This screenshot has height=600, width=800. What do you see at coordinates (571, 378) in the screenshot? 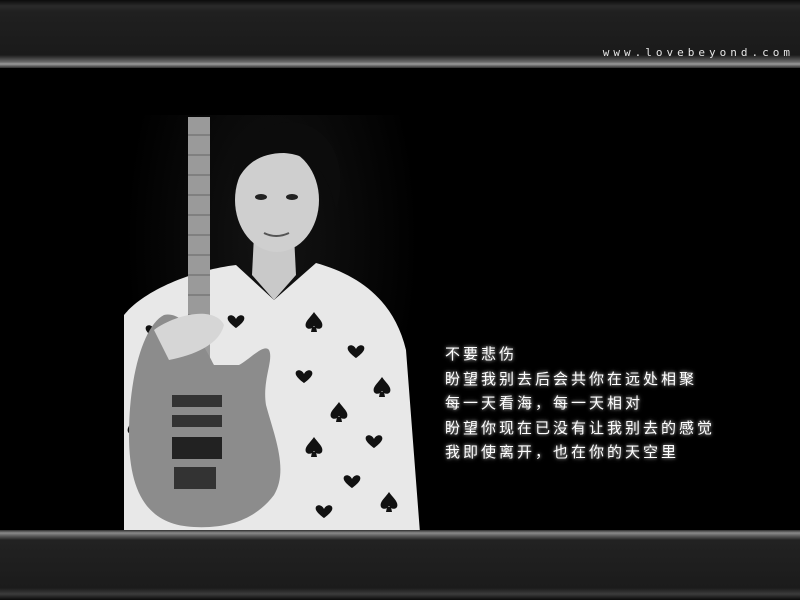
I see `lyric-line: 盼望我别去后会共你在远处相聚` at bounding box center [571, 378].